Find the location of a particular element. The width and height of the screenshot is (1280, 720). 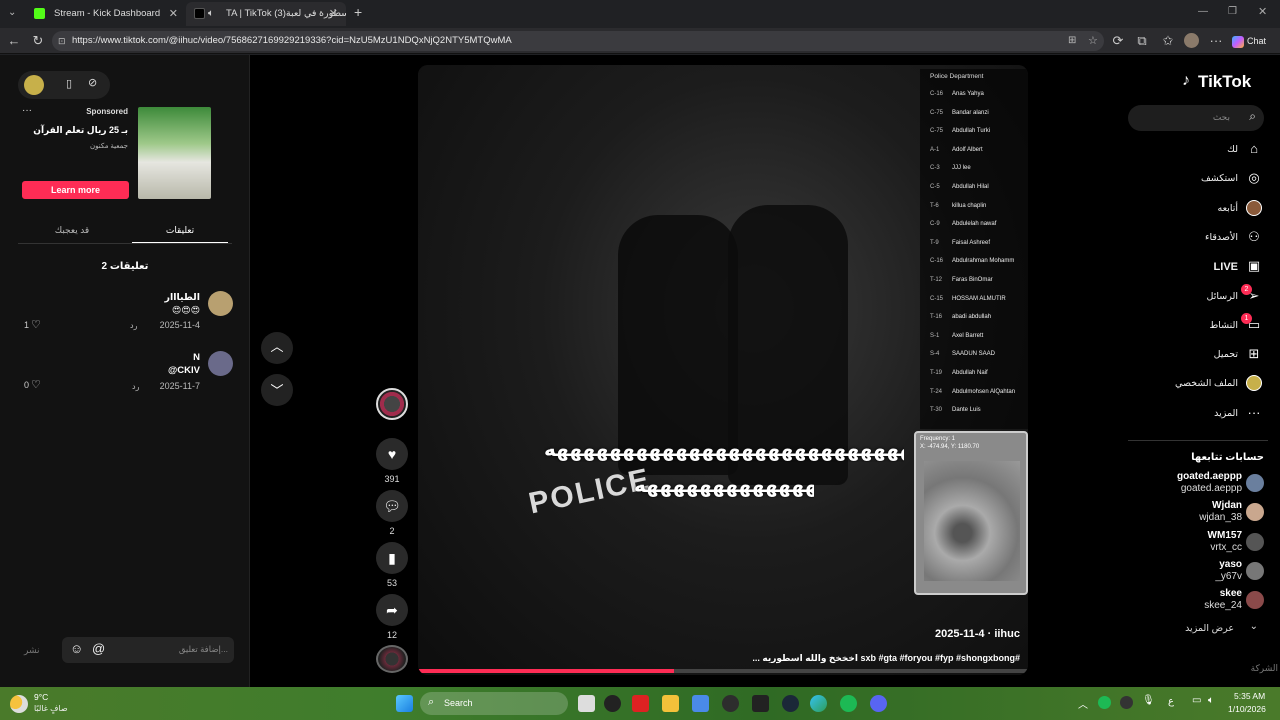

nav-item-0: لك is located at coordinates (1232, 149).